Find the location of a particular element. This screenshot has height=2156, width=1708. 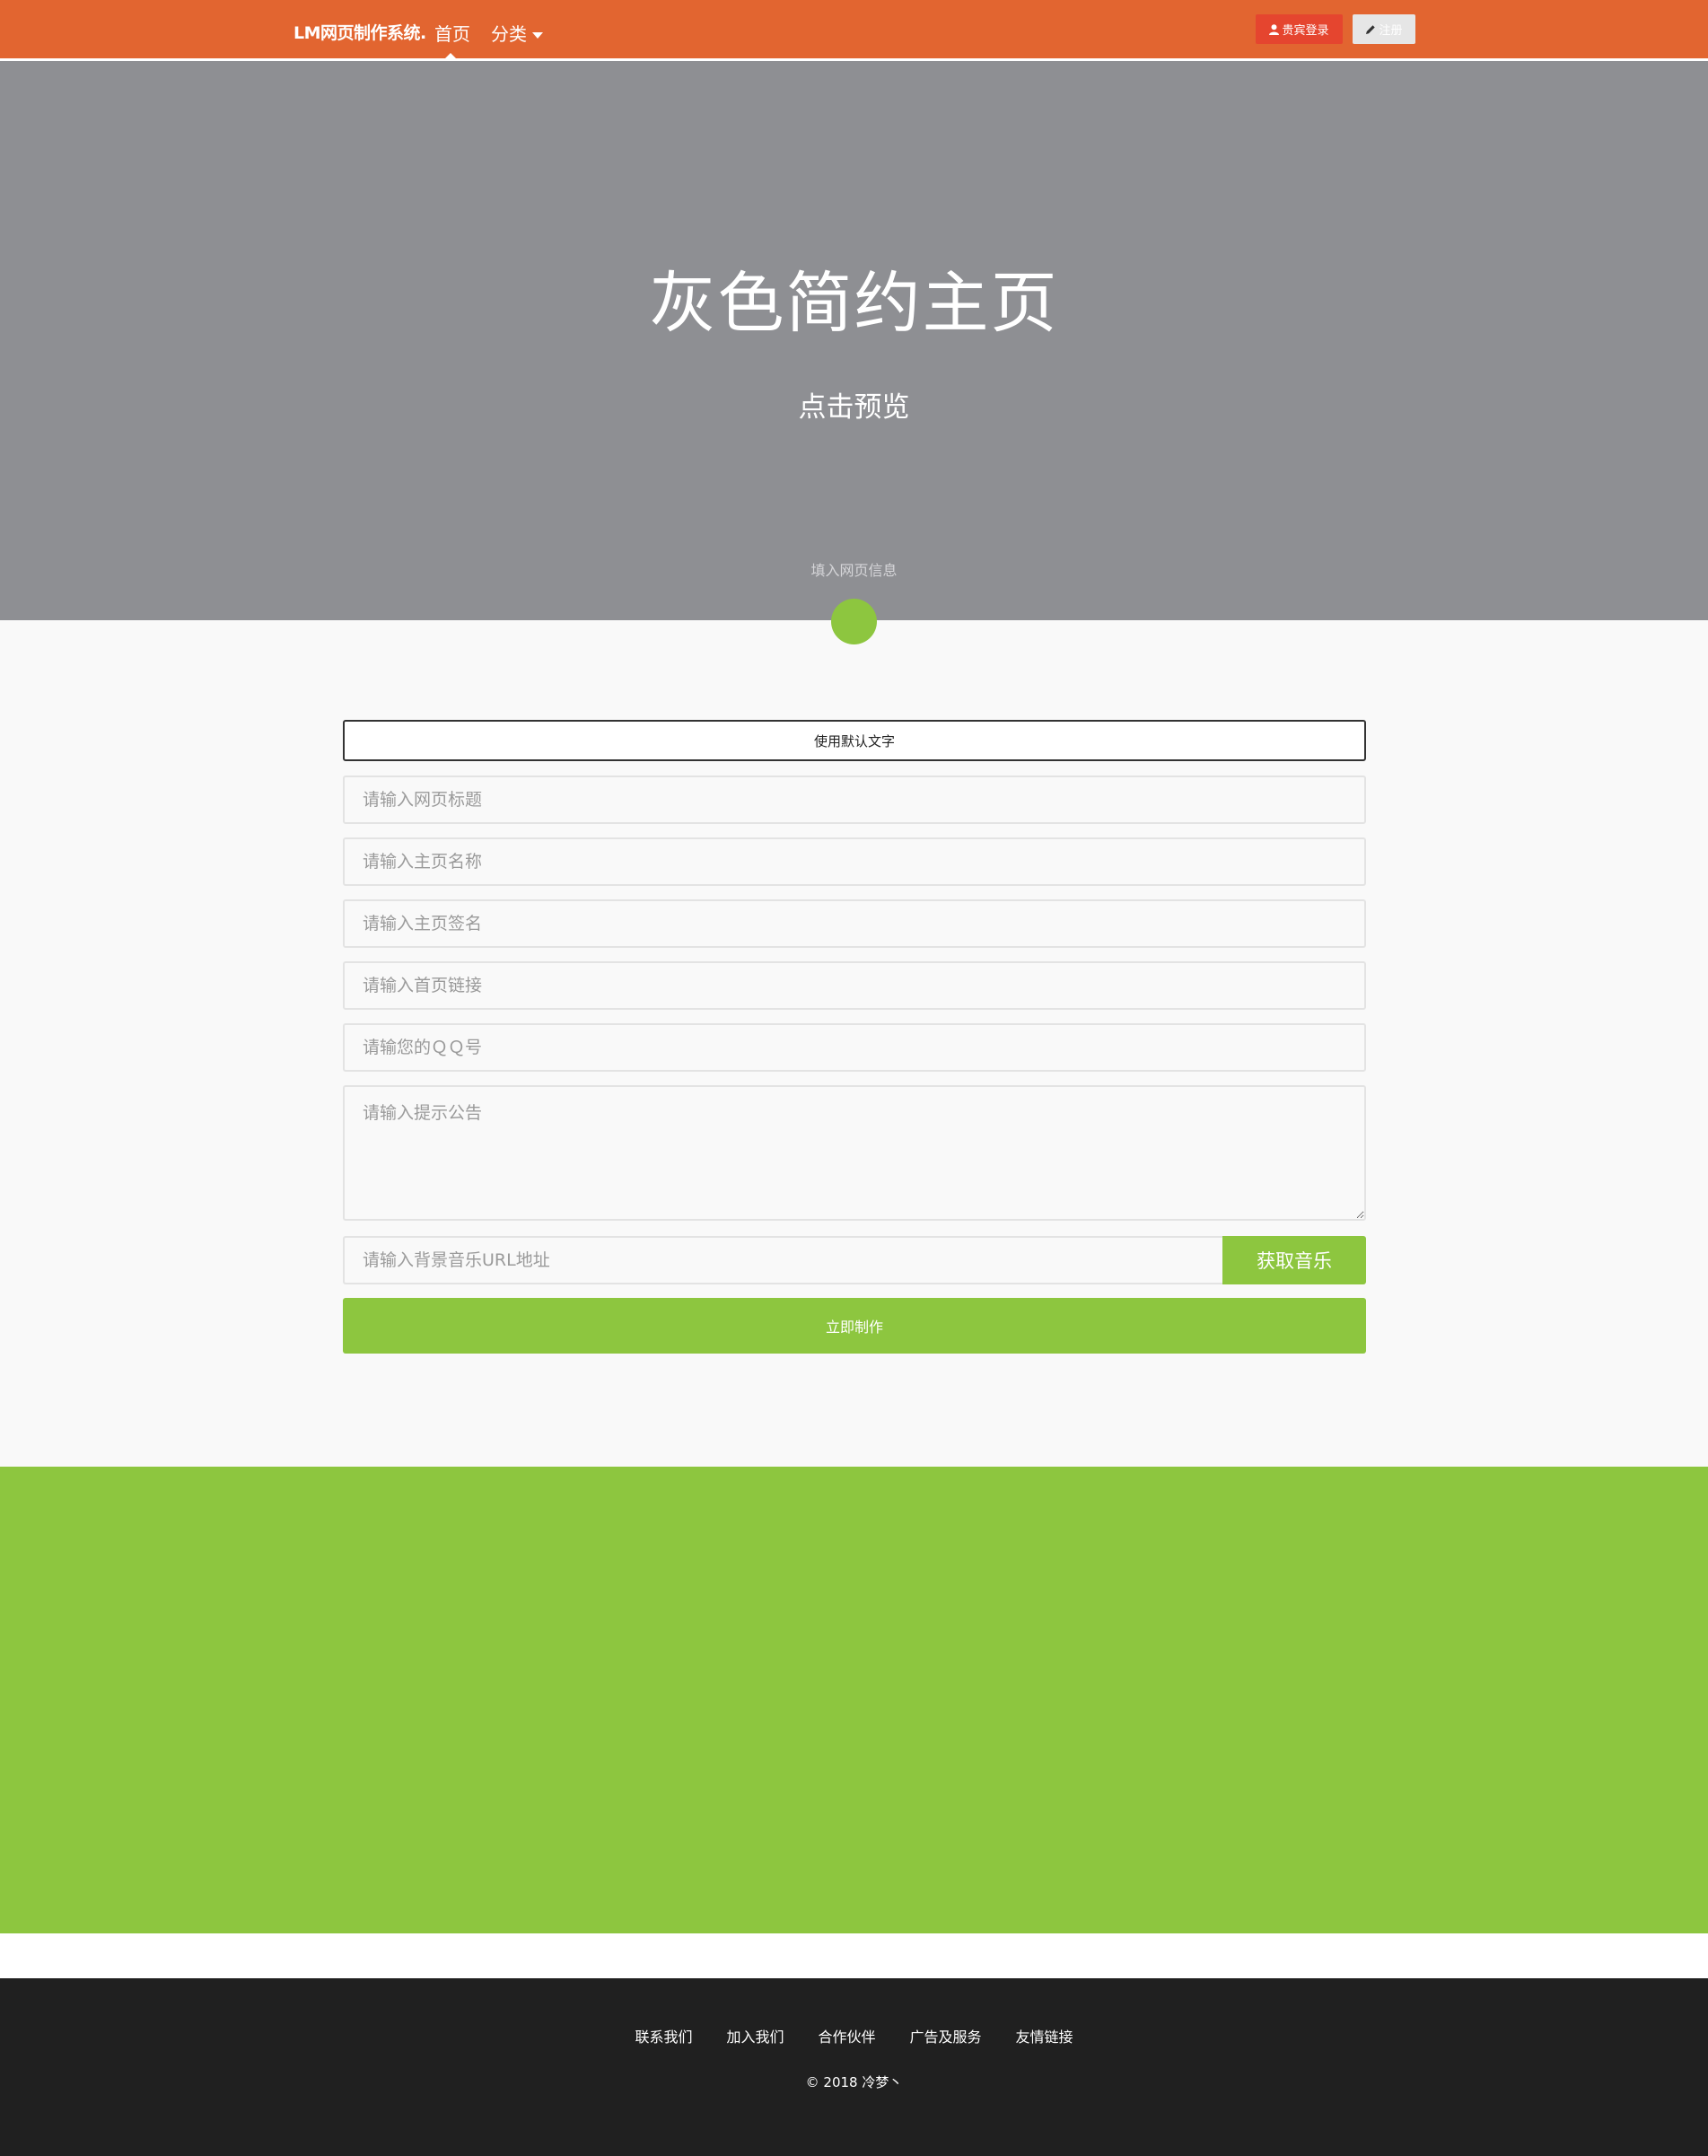

page-title: 灰色简约主页 is located at coordinates (854, 303).